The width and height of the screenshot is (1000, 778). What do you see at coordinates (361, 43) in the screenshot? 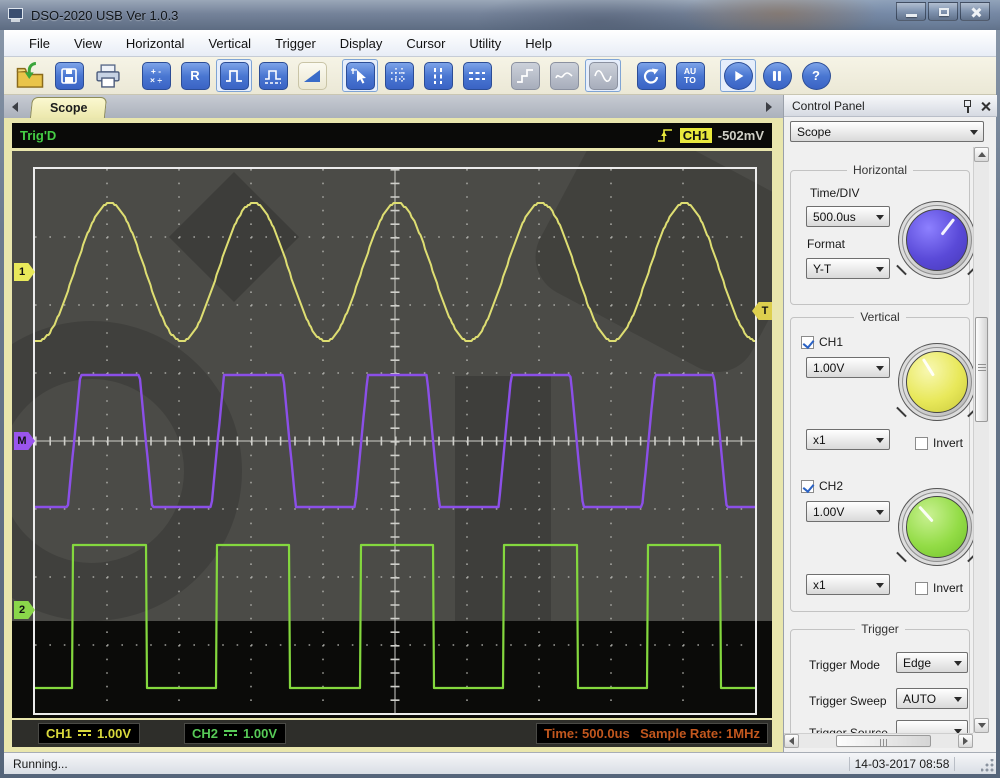
I see `menu-display: Display` at bounding box center [361, 43].